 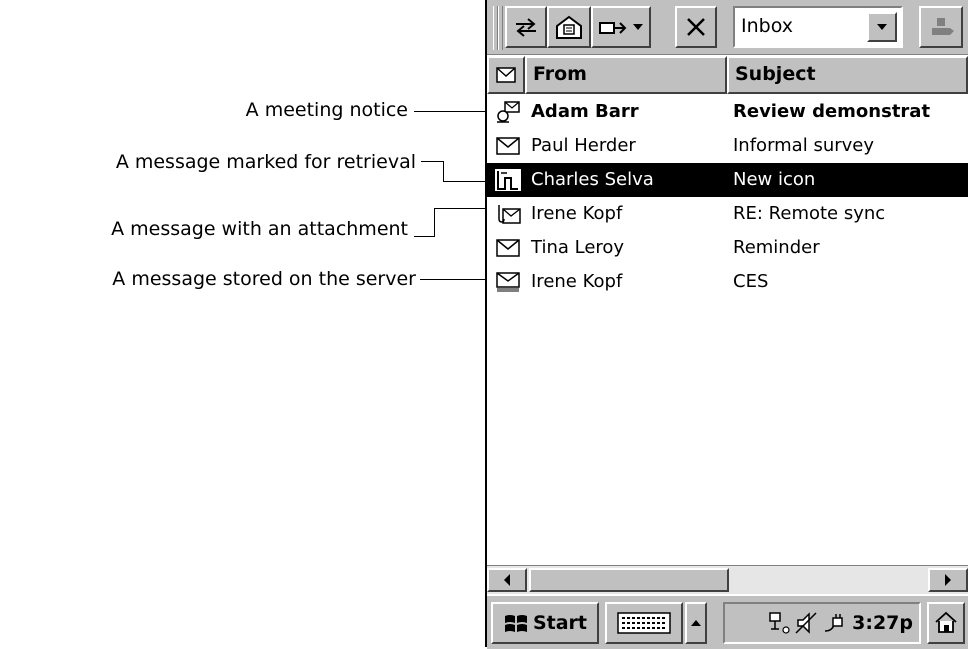 I want to click on desktop-icon, so click(x=946, y=622).